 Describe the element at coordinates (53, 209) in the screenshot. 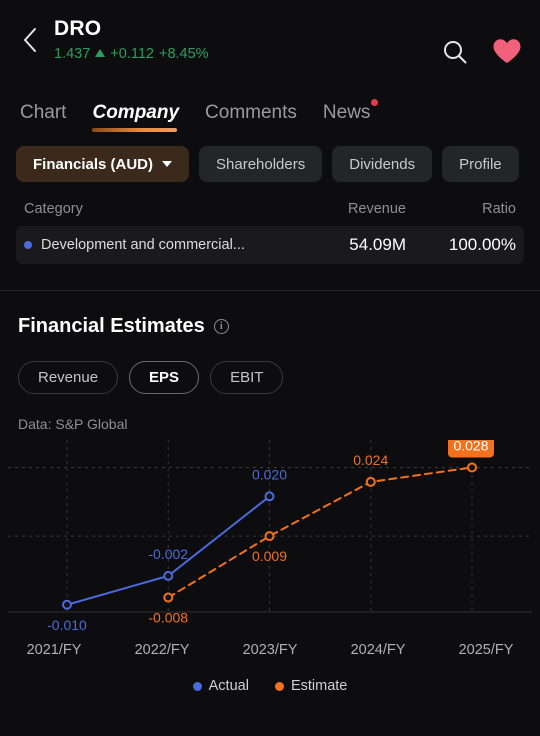

I see `column-header-category: Category` at that location.